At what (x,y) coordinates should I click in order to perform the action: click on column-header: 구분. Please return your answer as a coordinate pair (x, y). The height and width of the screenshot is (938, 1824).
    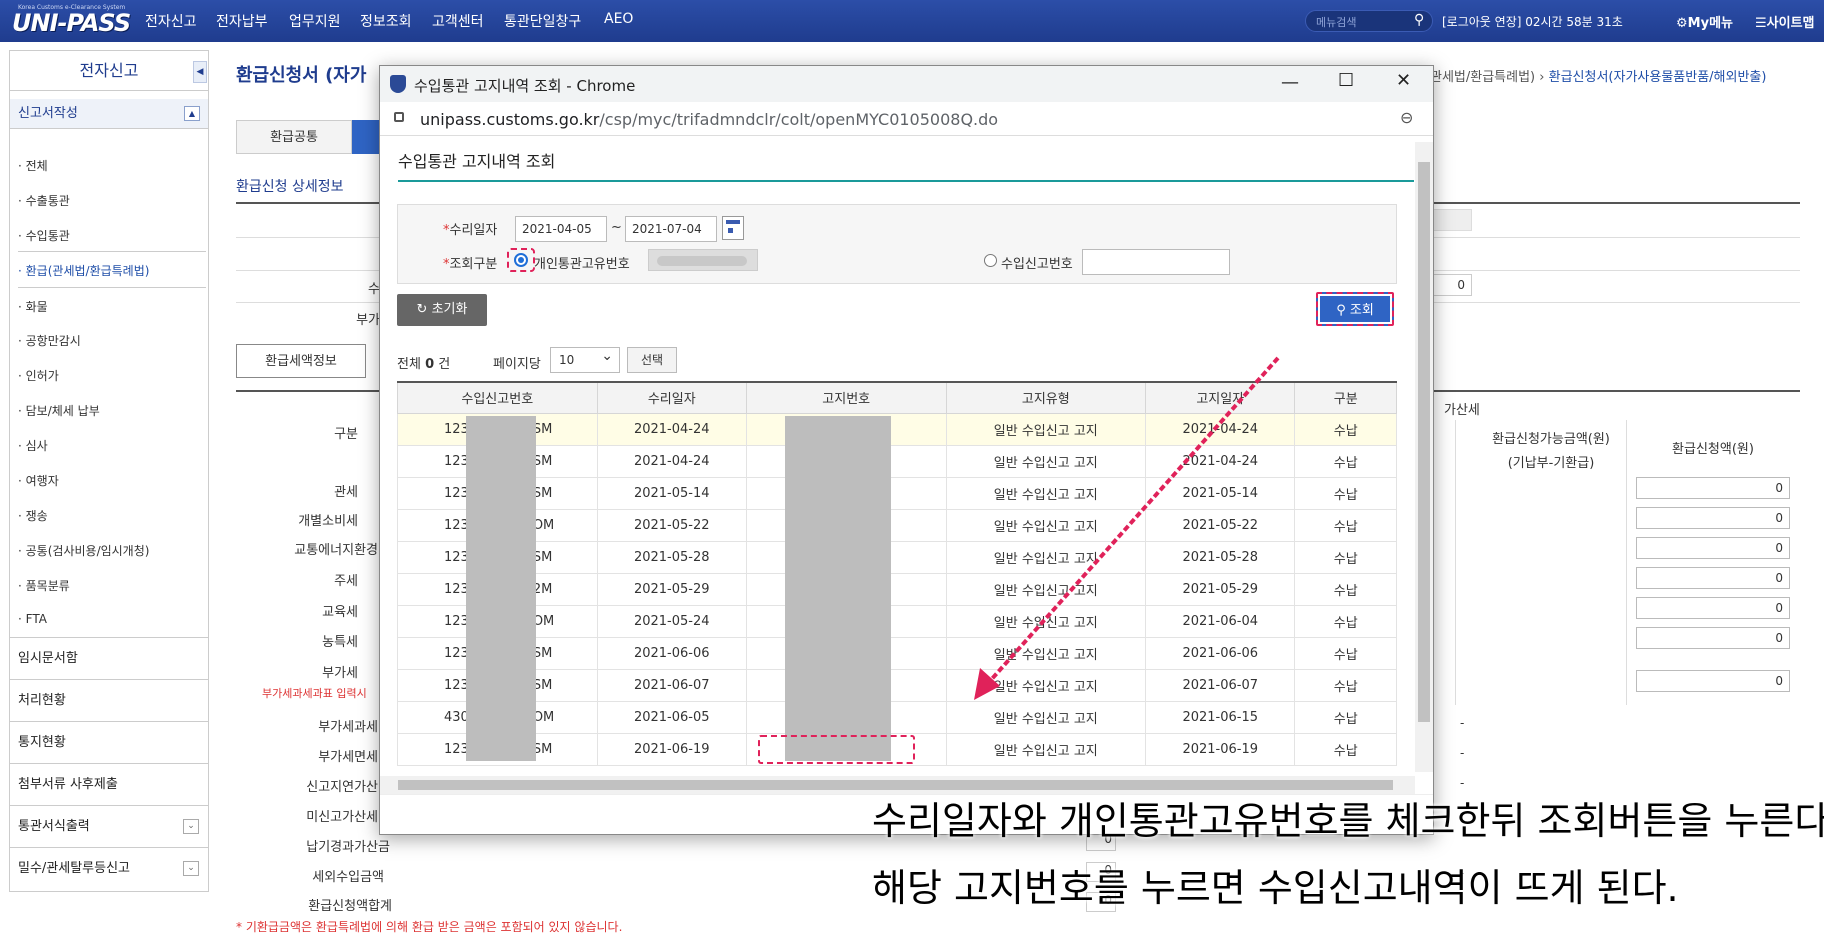
    Looking at the image, I should click on (1345, 397).